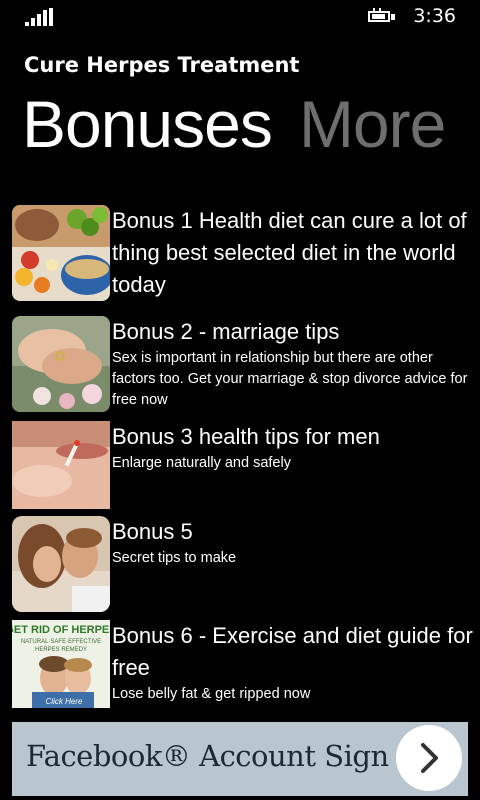 The image size is (480, 800). What do you see at coordinates (211, 694) in the screenshot?
I see `bonus-6-description: Lose belly fat & get ripped now` at bounding box center [211, 694].